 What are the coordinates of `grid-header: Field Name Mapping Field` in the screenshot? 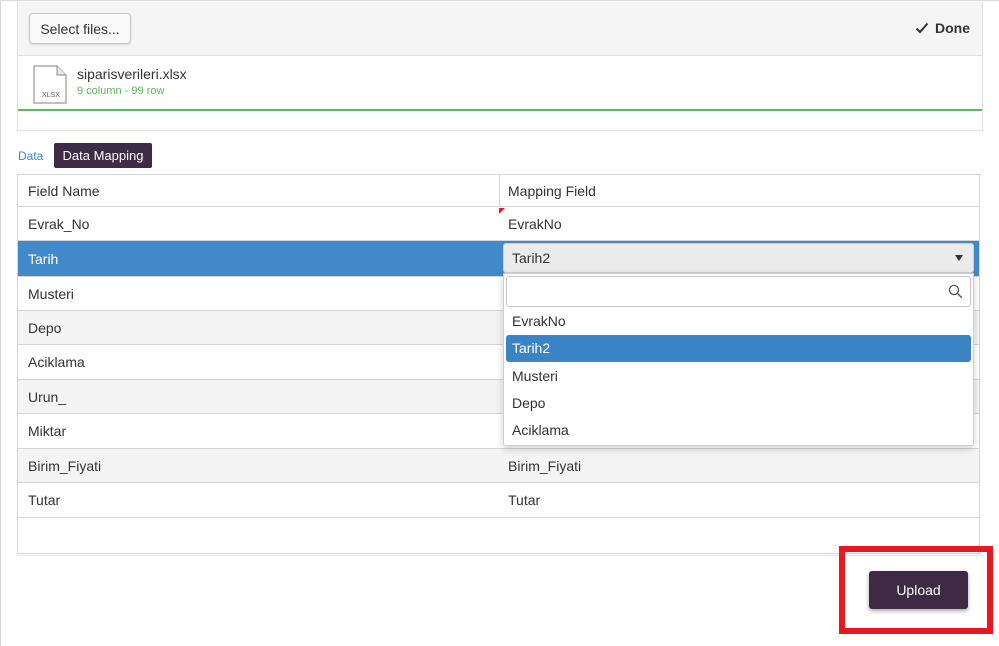 It's located at (498, 191).